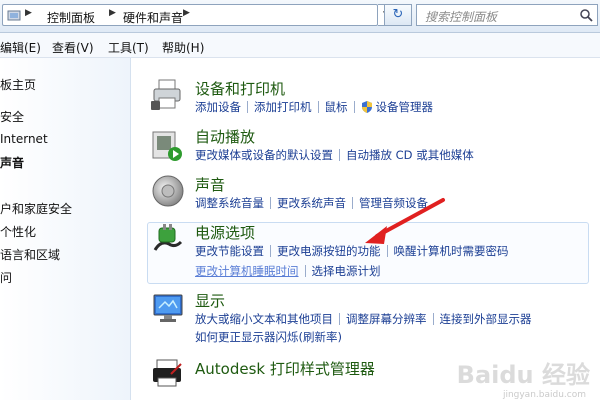  I want to click on sidebar-item-family-safety: 户和家庭安全, so click(36, 208).